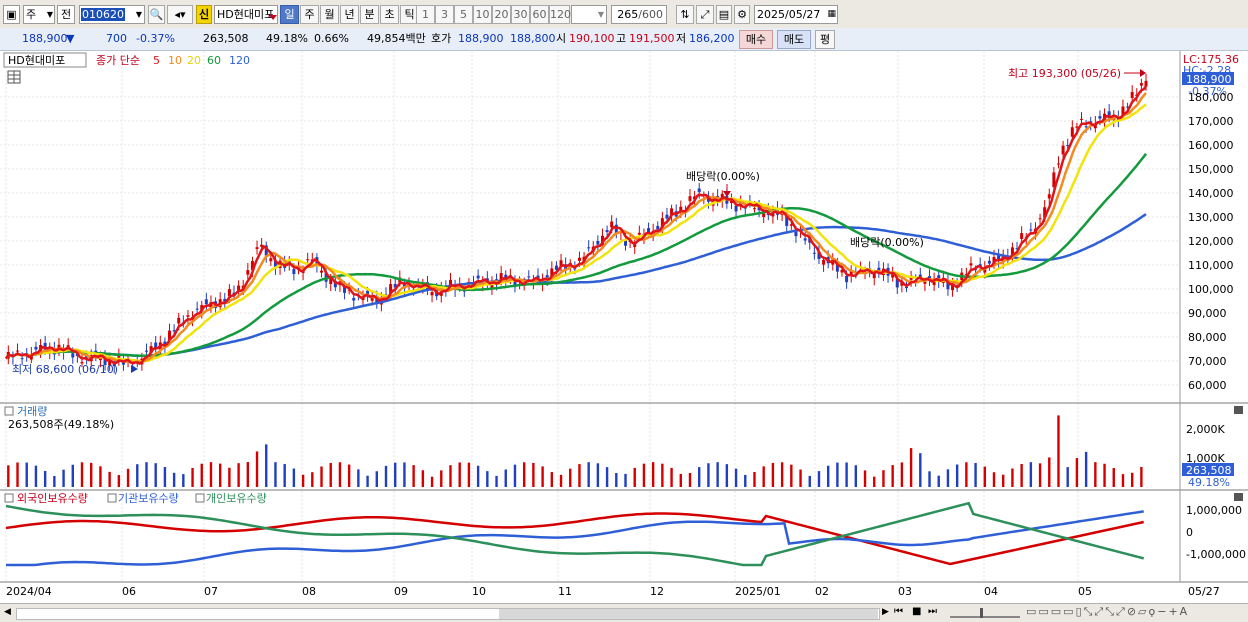  What do you see at coordinates (985, 613) in the screenshot?
I see `zoom-slider` at bounding box center [985, 613].